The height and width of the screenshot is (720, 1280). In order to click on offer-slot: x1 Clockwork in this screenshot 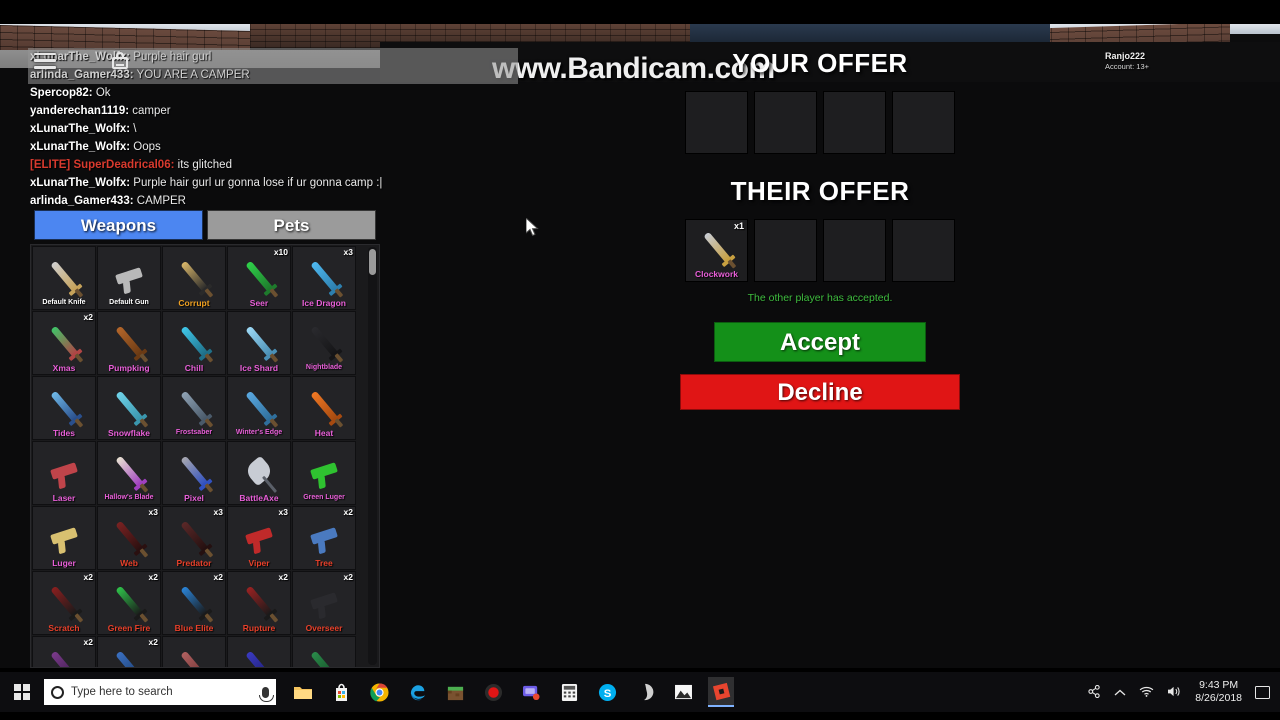, I will do `click(716, 250)`.